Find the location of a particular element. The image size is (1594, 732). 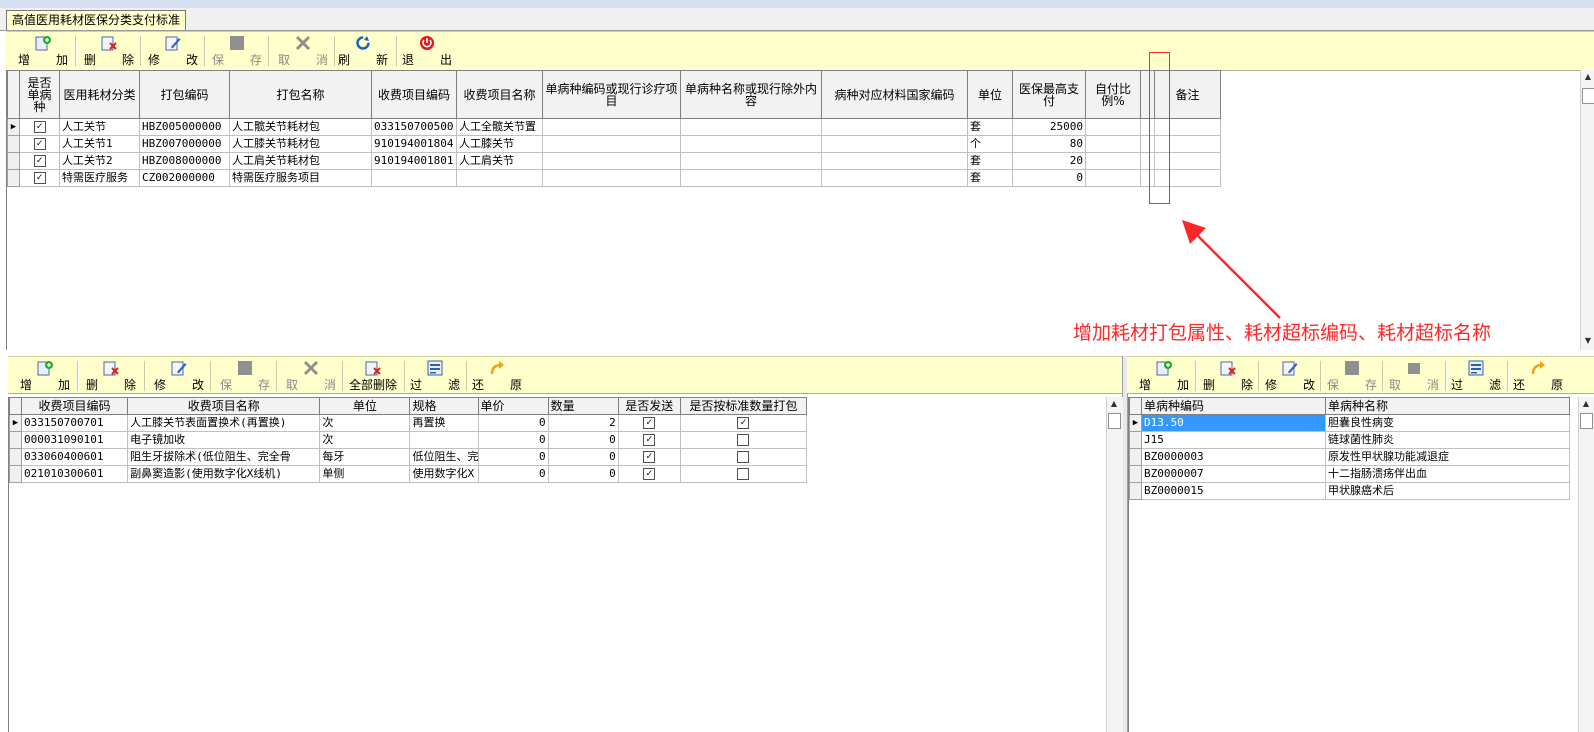

scroll-up-arrow: ▲ is located at coordinates (1587, 76).